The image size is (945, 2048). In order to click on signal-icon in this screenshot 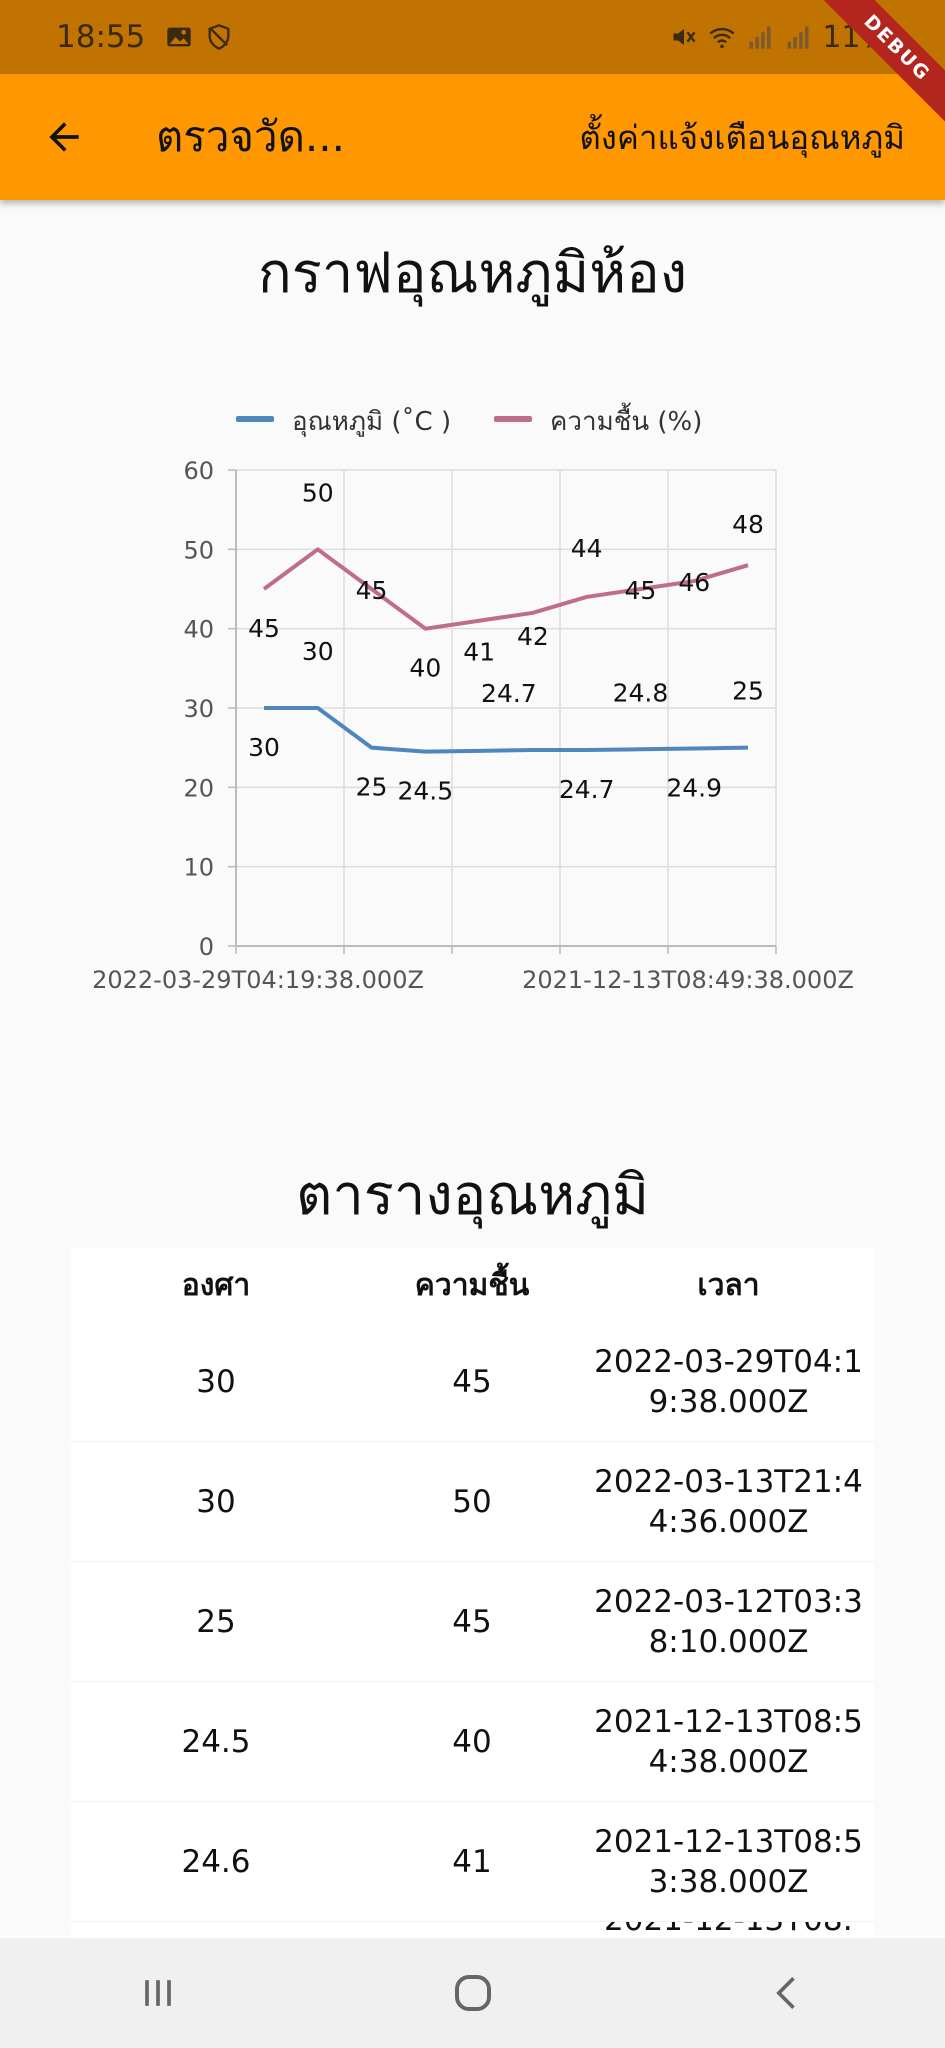, I will do `click(760, 37)`.